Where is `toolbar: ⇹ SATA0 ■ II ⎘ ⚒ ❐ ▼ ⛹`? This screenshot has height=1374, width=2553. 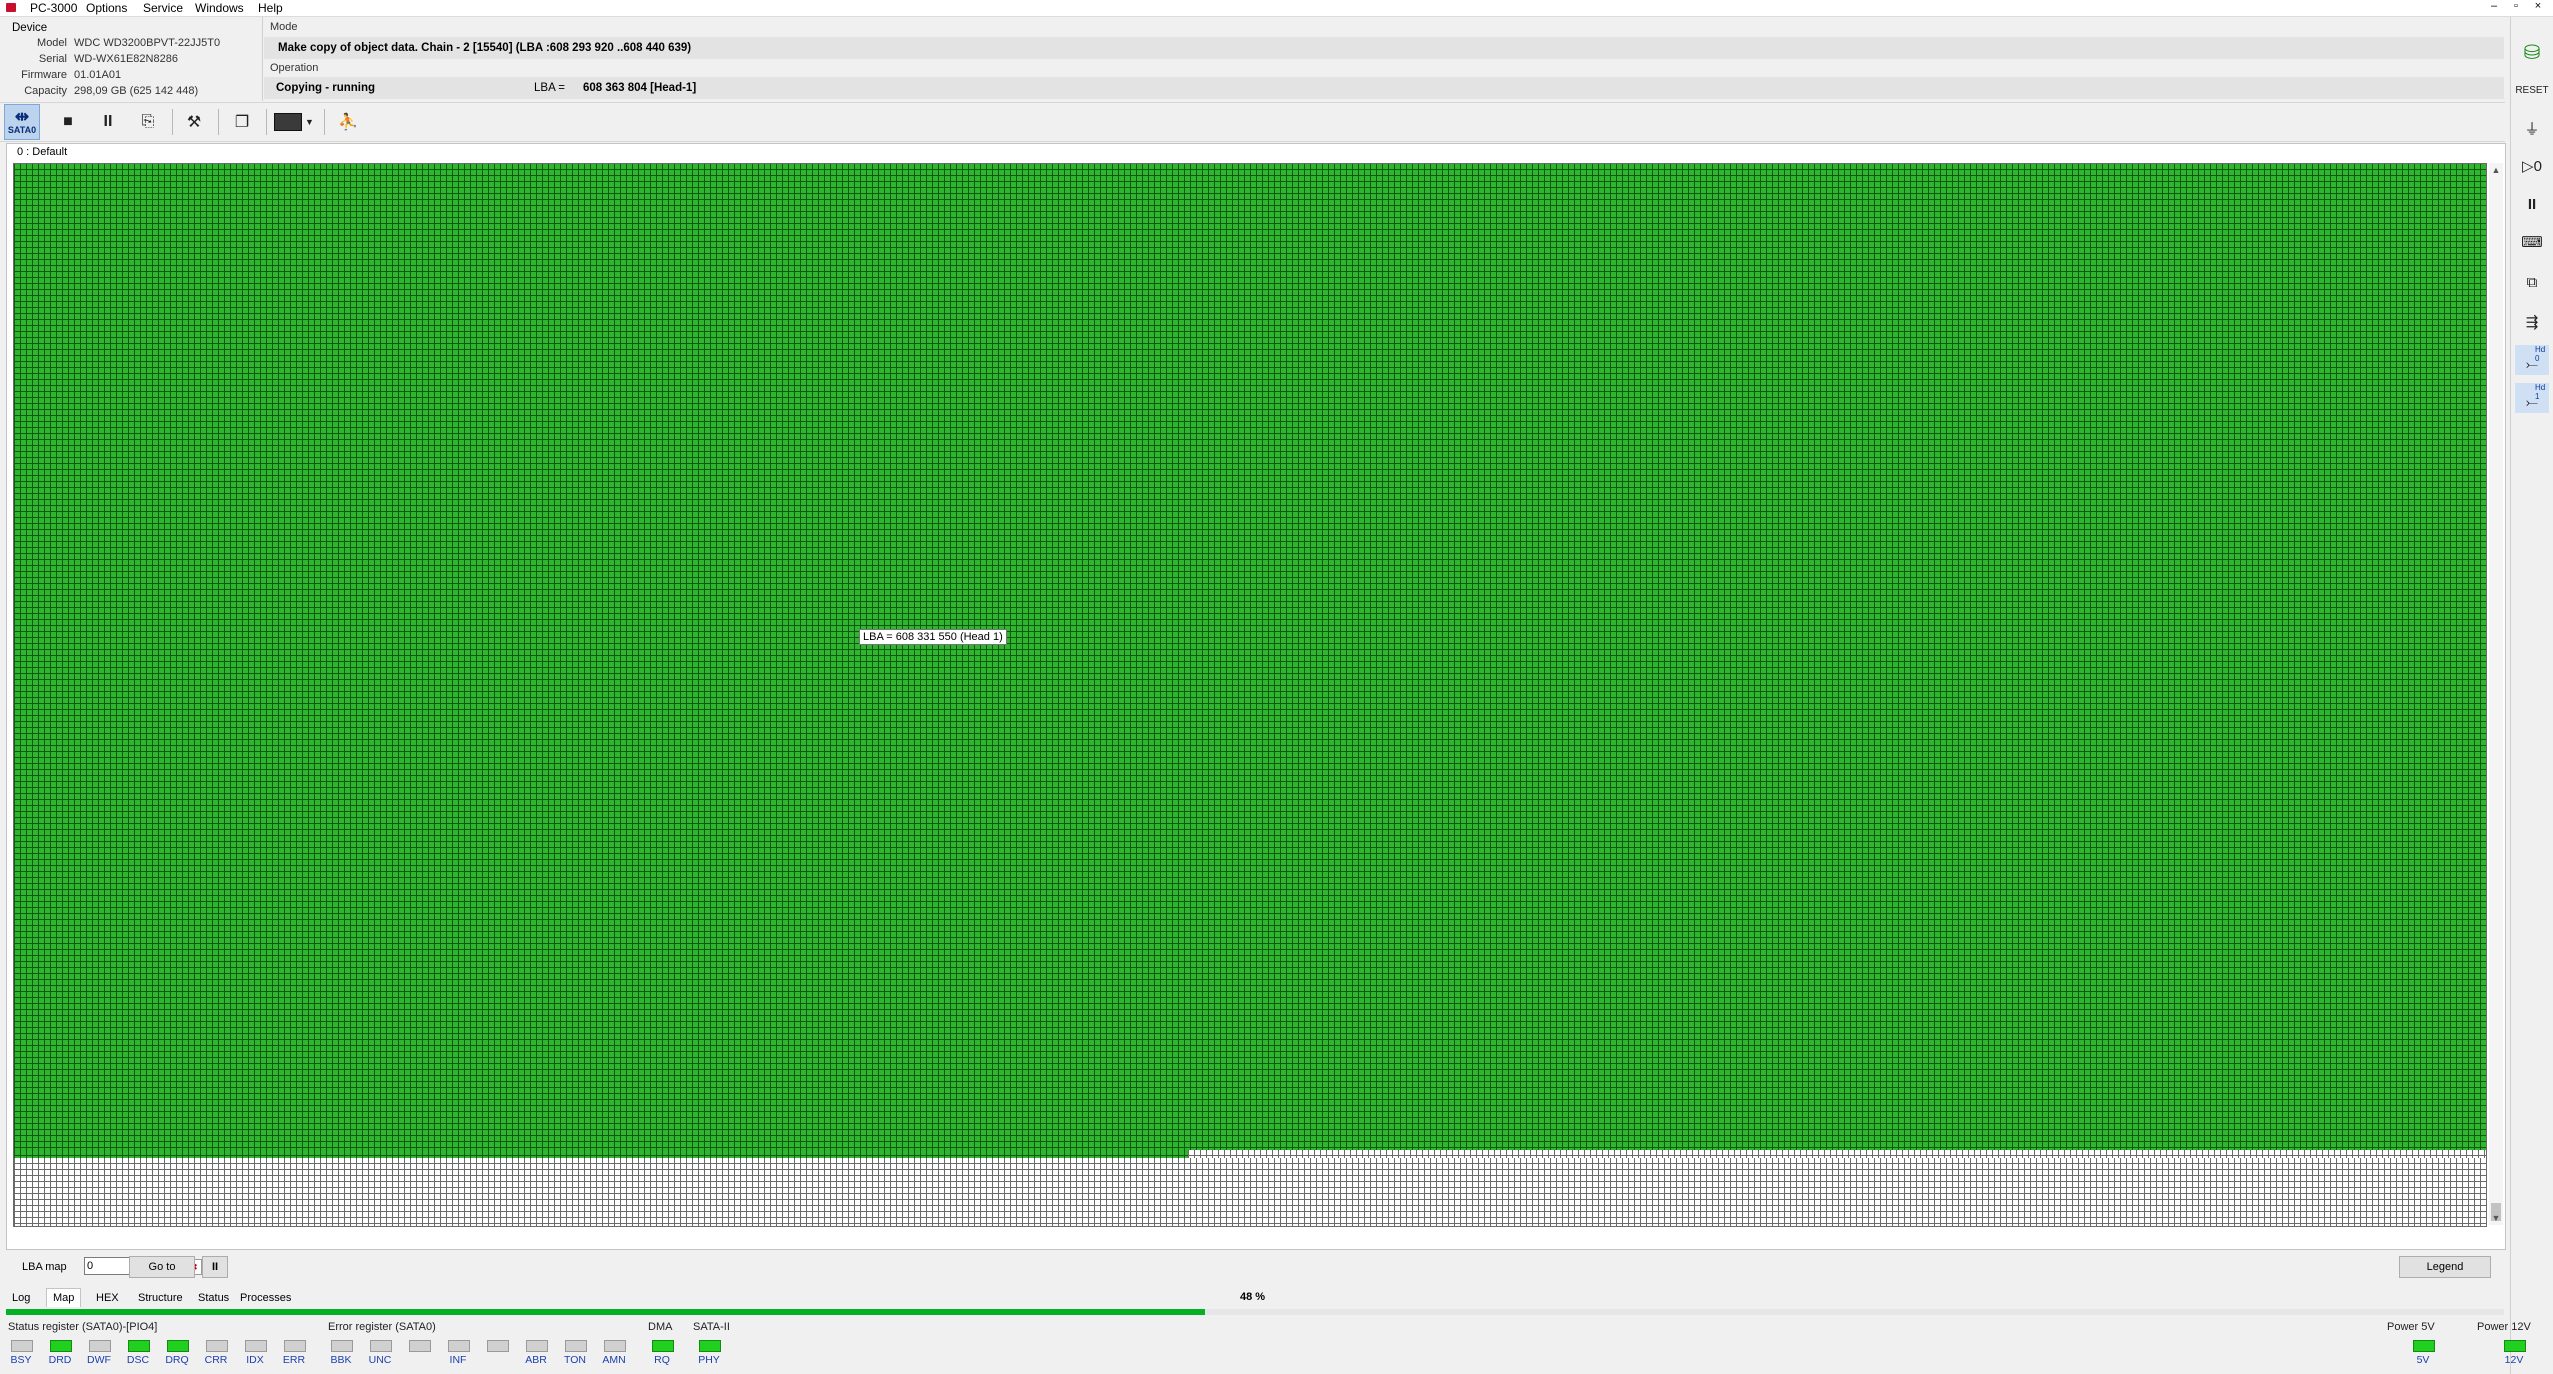 toolbar: ⇹ SATA0 ■ II ⎘ ⚒ ❐ ▼ ⛹ is located at coordinates (1252, 122).